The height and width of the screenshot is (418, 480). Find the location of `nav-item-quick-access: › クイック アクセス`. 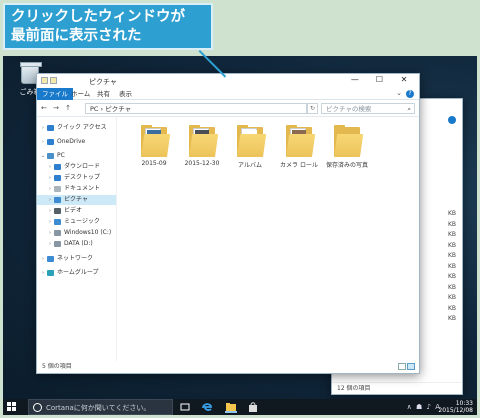

nav-item-quick-access: › クイック アクセス is located at coordinates (76, 128).